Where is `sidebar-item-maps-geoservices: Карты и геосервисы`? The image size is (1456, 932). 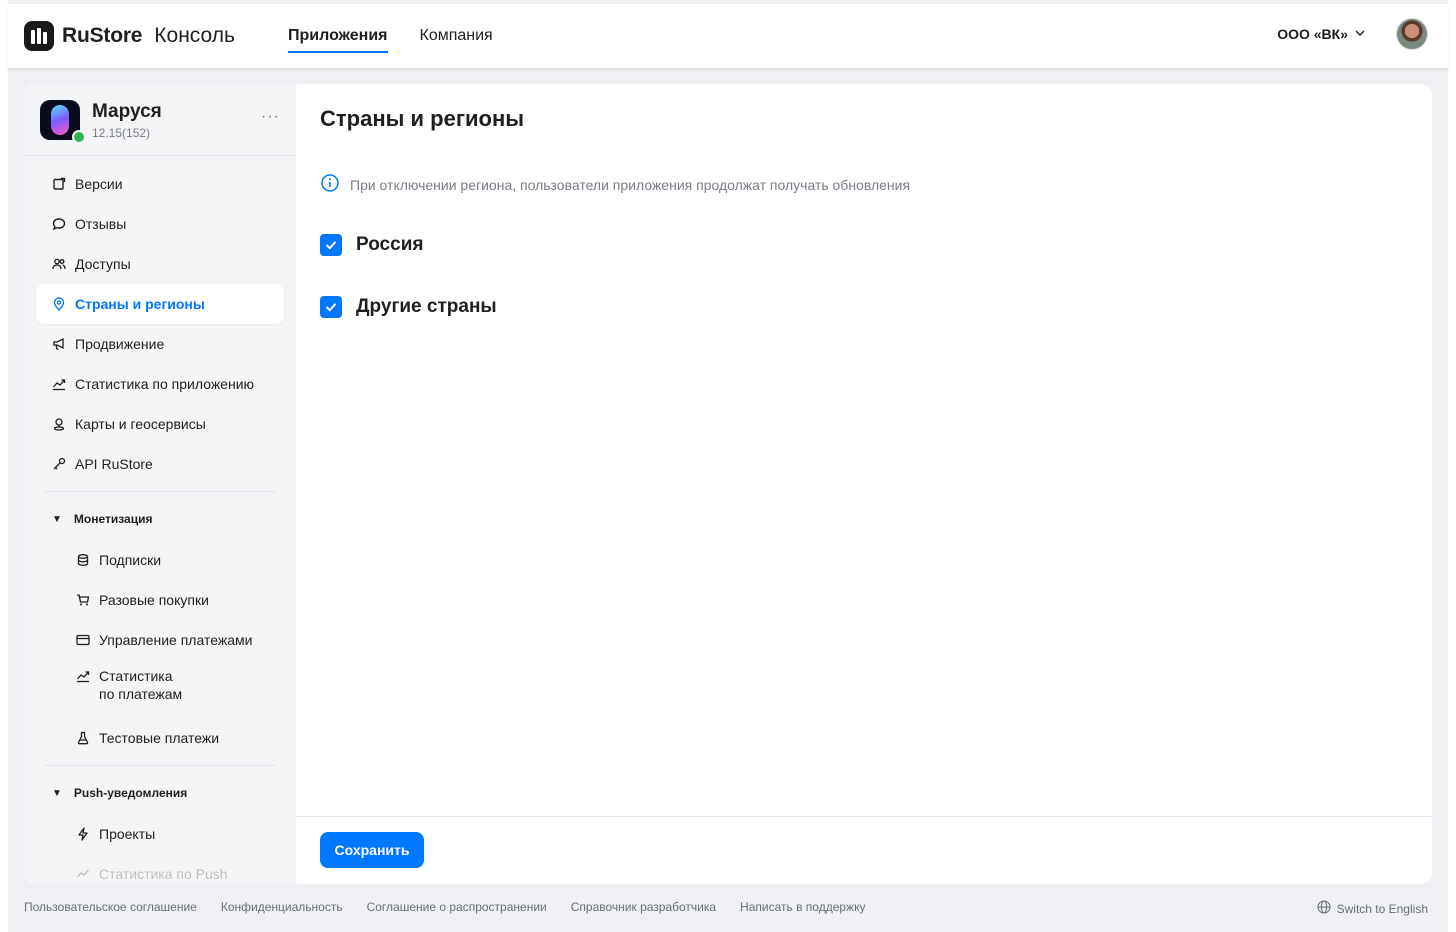 sidebar-item-maps-geoservices: Карты и геосервисы is located at coordinates (160, 424).